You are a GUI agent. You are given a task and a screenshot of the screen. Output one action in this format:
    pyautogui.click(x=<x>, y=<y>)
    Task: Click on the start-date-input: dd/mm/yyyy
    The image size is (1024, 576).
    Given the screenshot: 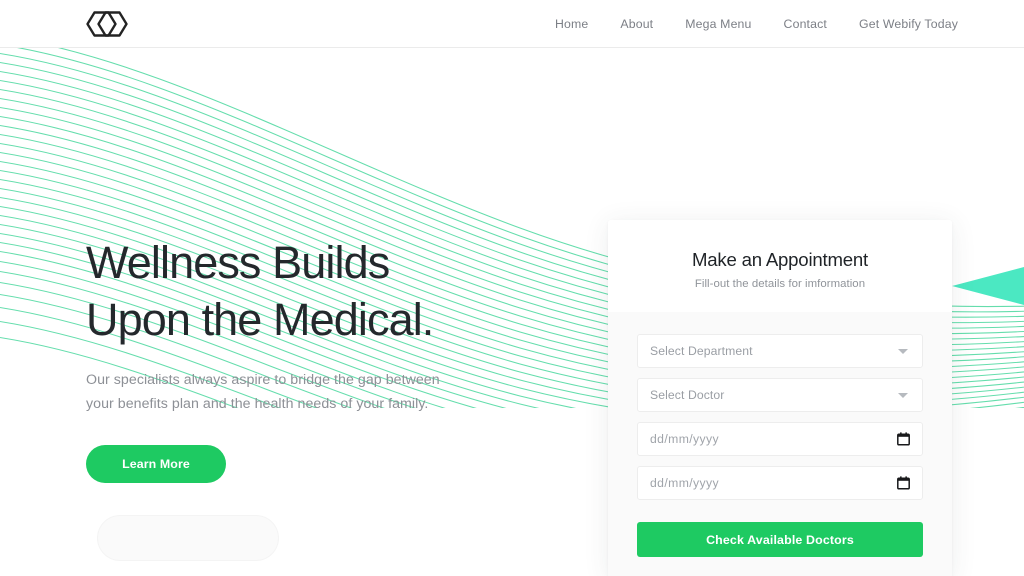 What is the action you would take?
    pyautogui.click(x=780, y=439)
    